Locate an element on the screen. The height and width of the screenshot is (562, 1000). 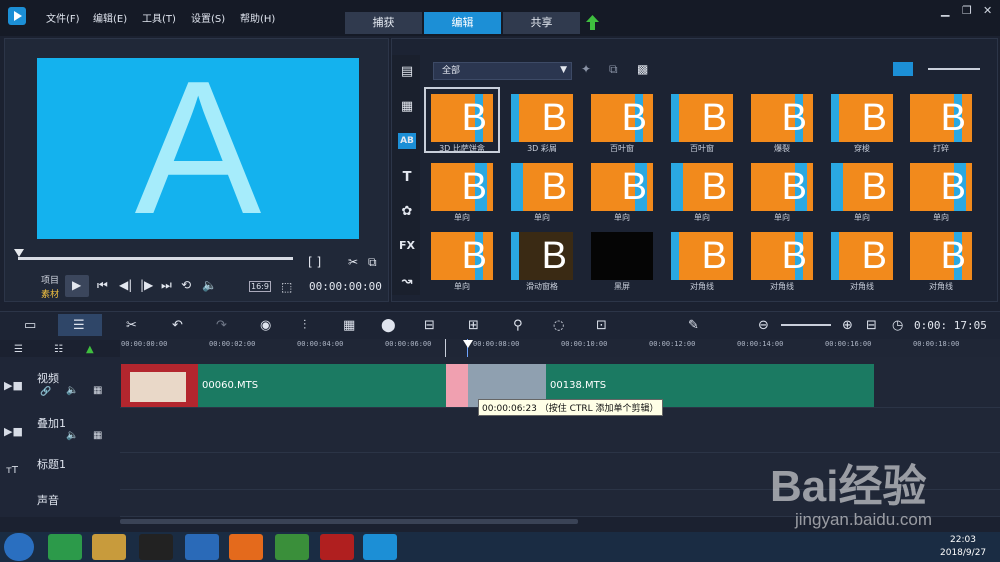
restore-icon: ❐ is located at coordinates (967, 10).